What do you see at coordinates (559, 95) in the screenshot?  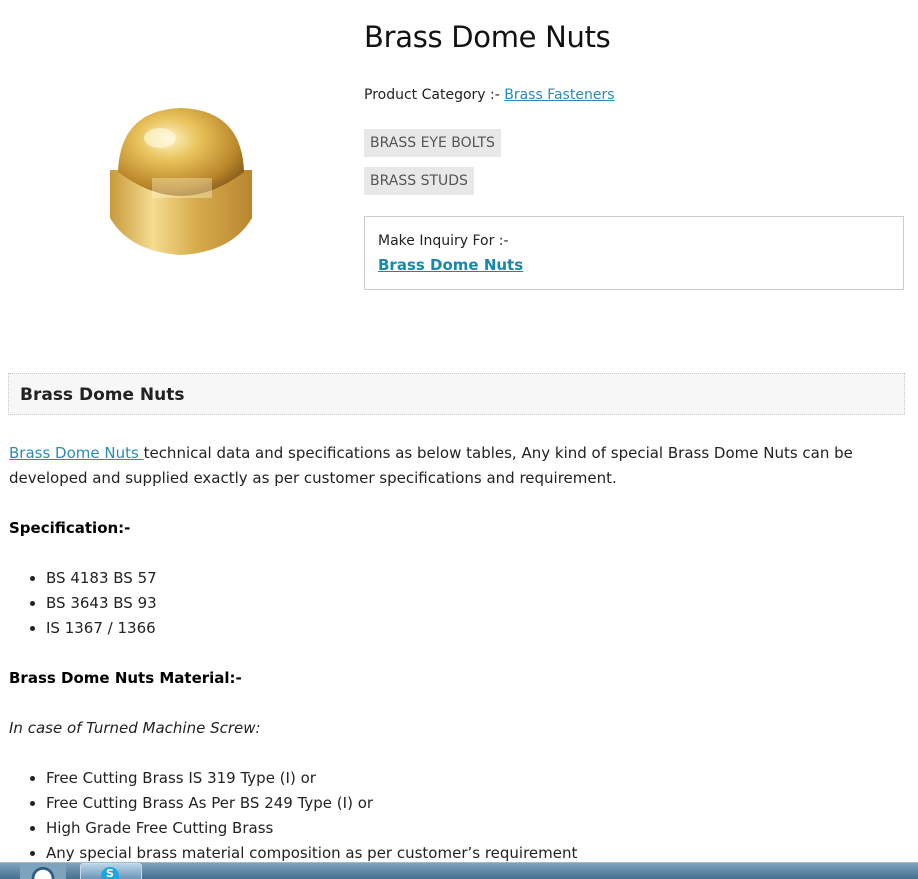 I see `category-link: Brass Fasteners` at bounding box center [559, 95].